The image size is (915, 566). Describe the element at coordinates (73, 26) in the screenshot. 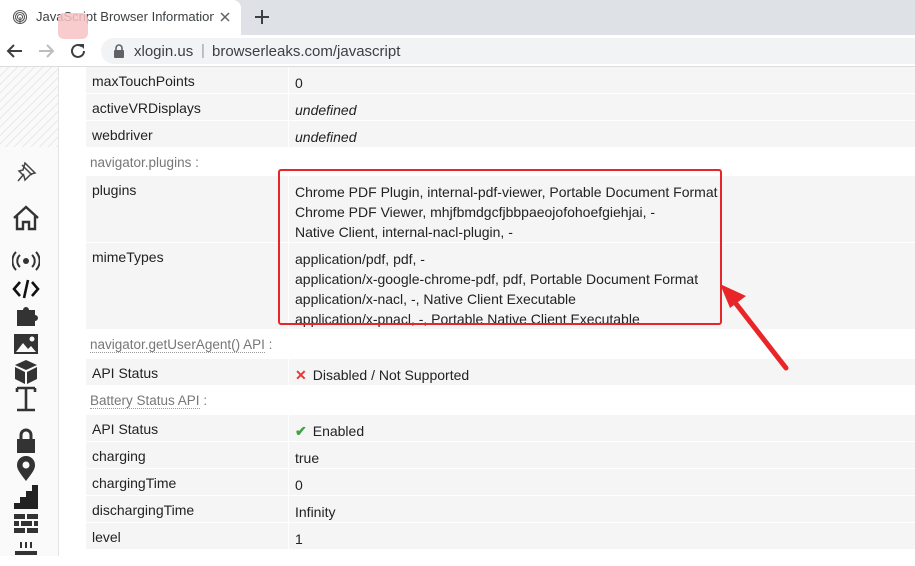

I see `extension-badge-icon` at that location.